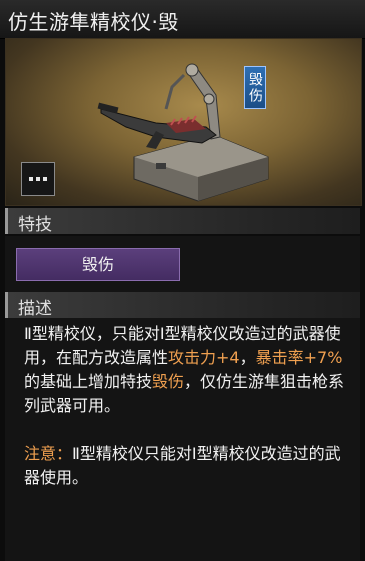 This screenshot has width=365, height=561. I want to click on title-bar: 仿生游隼精校仪·毁, so click(182, 19).